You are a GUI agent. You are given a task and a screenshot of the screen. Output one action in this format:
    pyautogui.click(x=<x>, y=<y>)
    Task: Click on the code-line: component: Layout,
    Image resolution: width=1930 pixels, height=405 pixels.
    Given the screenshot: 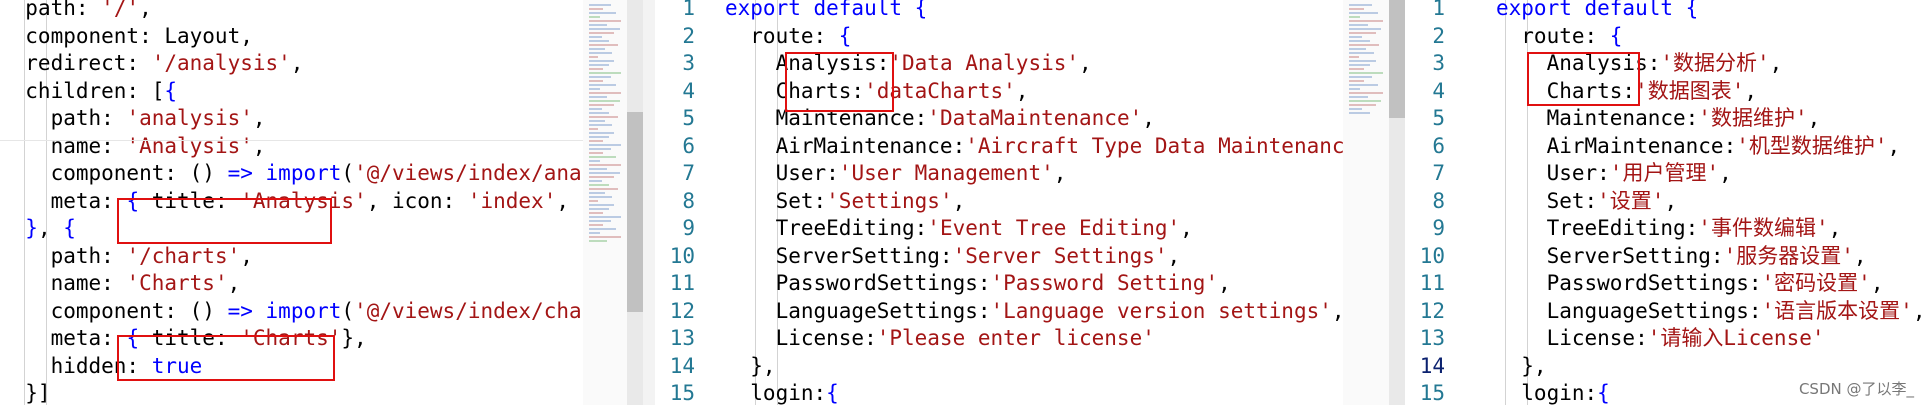 What is the action you would take?
    pyautogui.click(x=126, y=36)
    